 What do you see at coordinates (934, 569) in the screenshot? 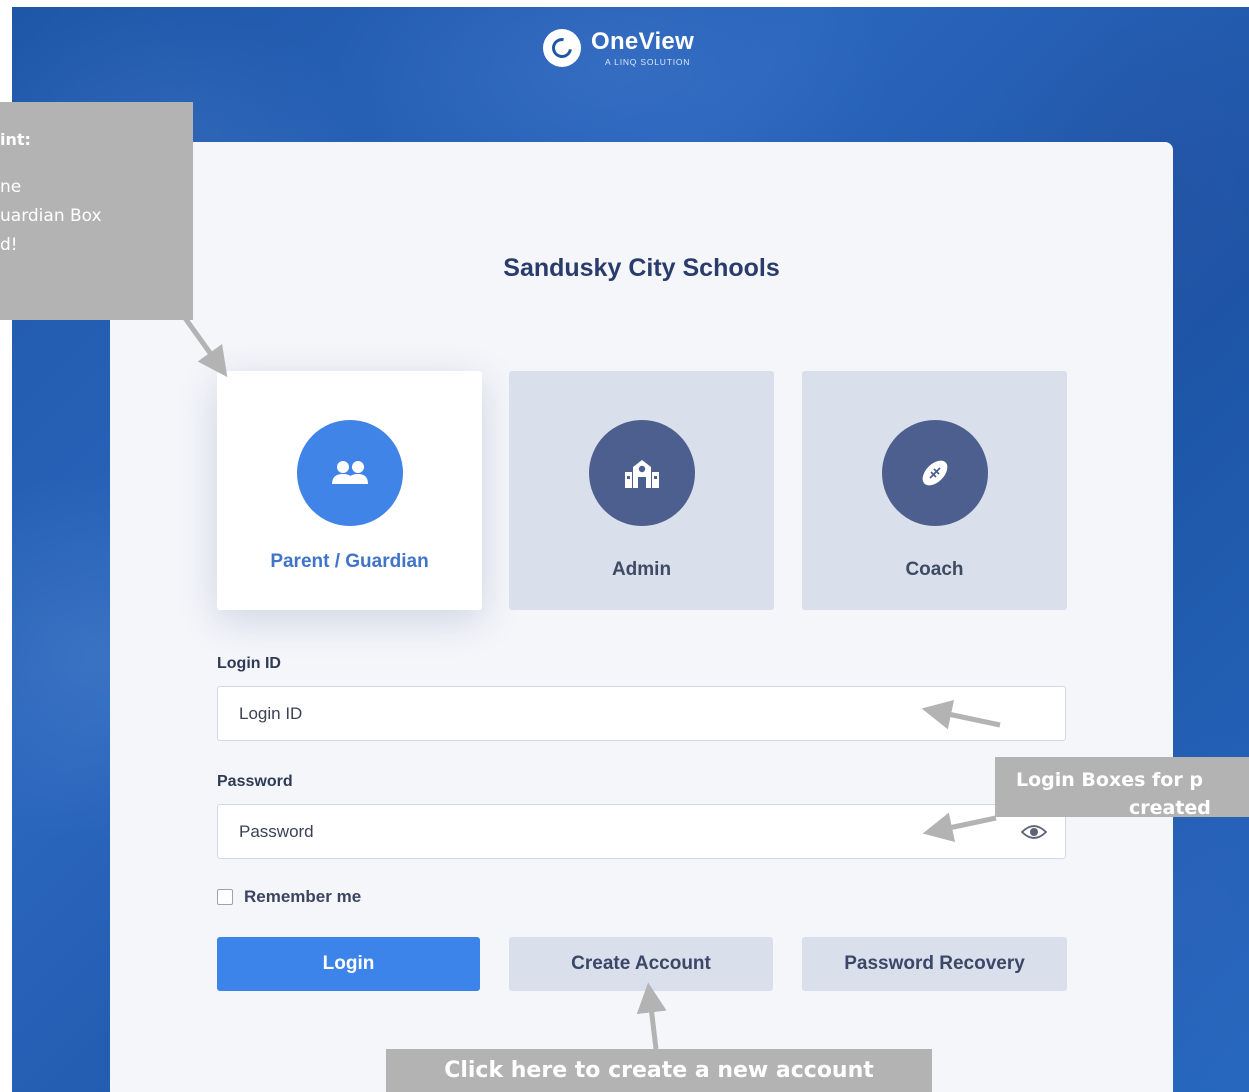
I see `role-label: Coach` at bounding box center [934, 569].